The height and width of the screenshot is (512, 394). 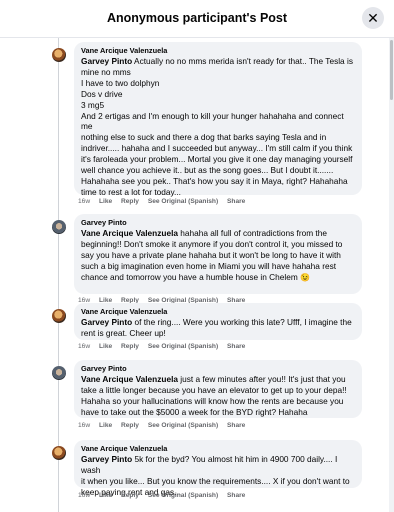 What do you see at coordinates (58, 275) in the screenshot?
I see `thread-line` at bounding box center [58, 275].